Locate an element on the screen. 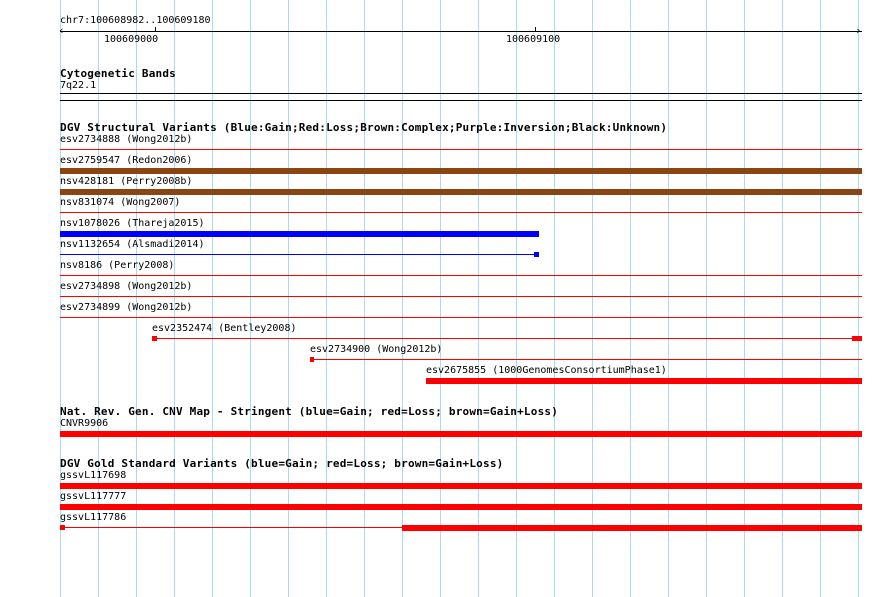 Image resolution: width=890 pixels, height=597 pixels. dgv-feature-label: nsv831074 (Wong2007) is located at coordinates (120, 203).